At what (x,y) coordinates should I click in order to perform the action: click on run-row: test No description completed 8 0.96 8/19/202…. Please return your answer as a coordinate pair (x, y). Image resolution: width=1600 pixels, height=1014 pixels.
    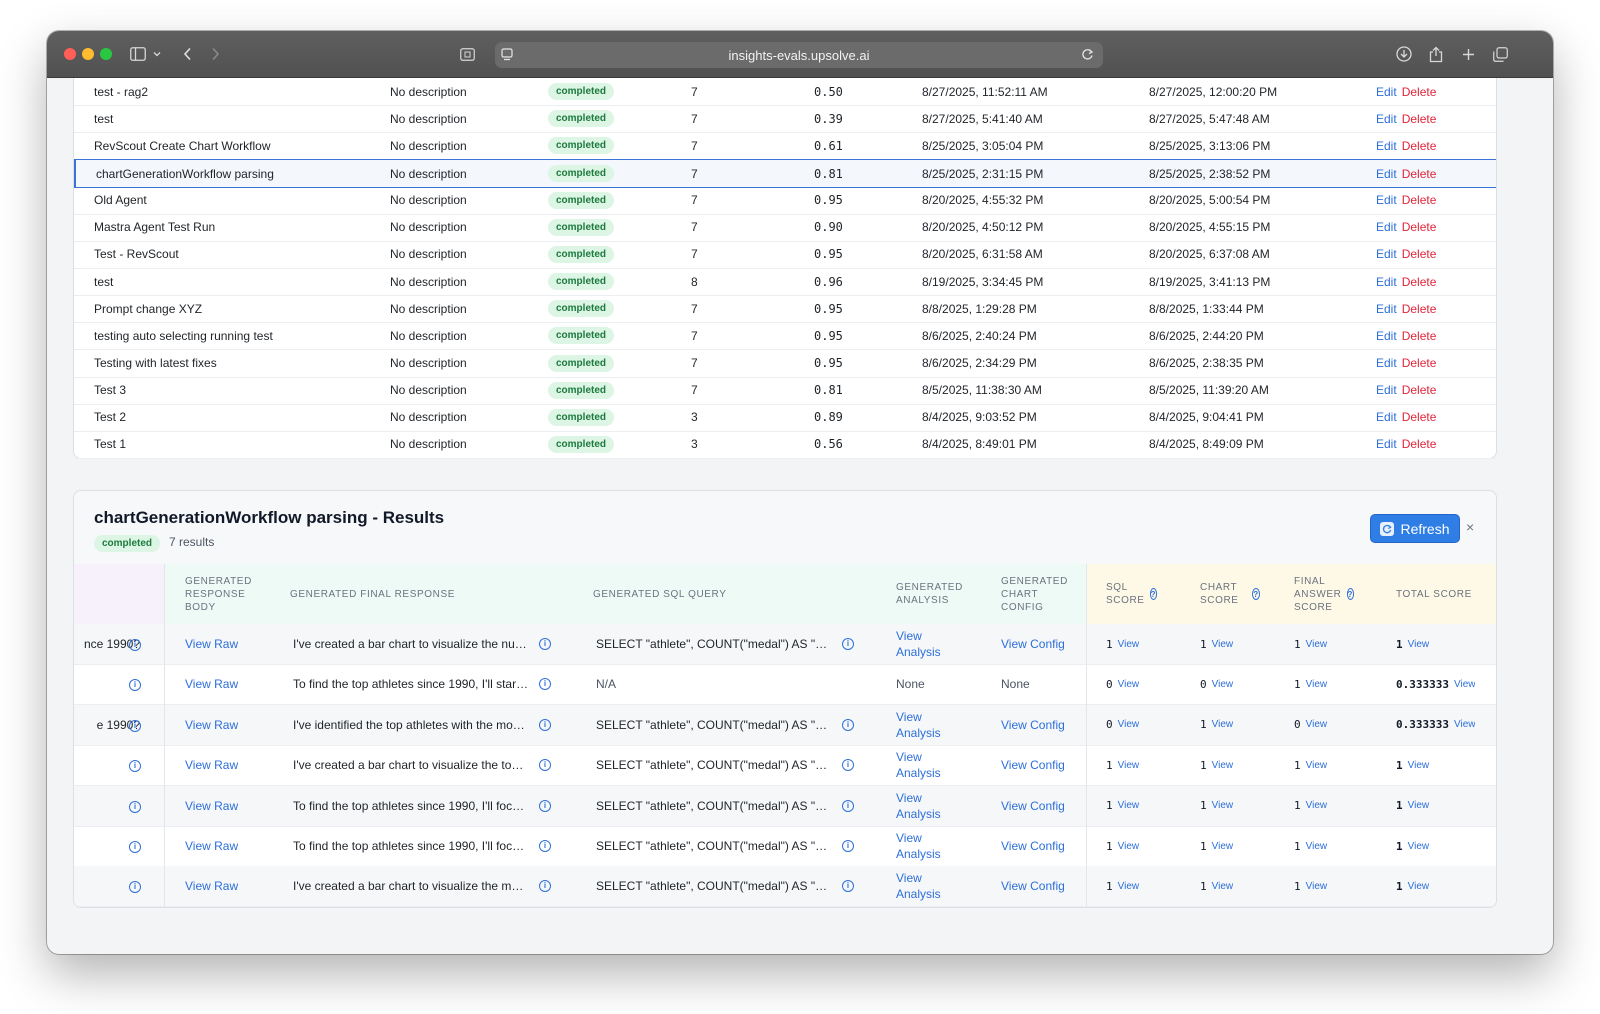
    Looking at the image, I should click on (785, 282).